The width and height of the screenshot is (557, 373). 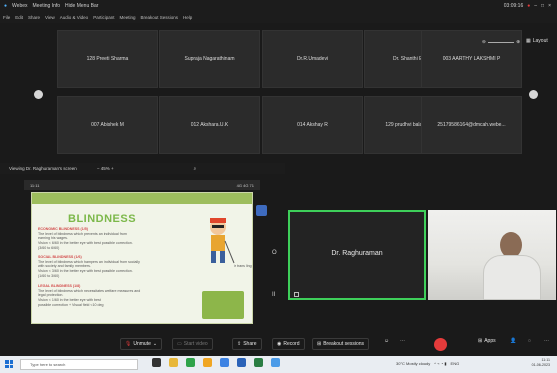 I want to click on active-speaker-tile: Dr. Raghuraman, so click(x=357, y=255).